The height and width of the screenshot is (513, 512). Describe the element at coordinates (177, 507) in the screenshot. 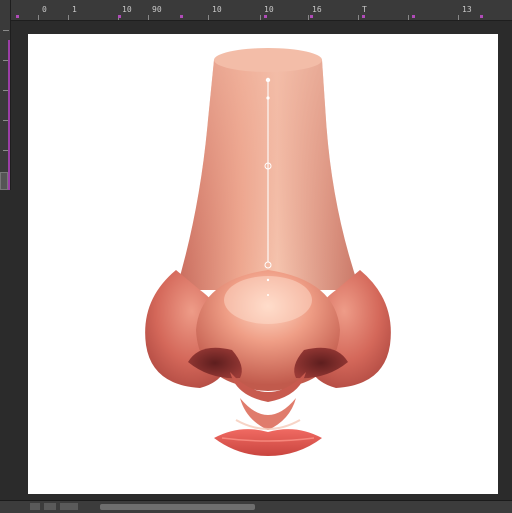

I see `horizontal-scrollbar` at that location.